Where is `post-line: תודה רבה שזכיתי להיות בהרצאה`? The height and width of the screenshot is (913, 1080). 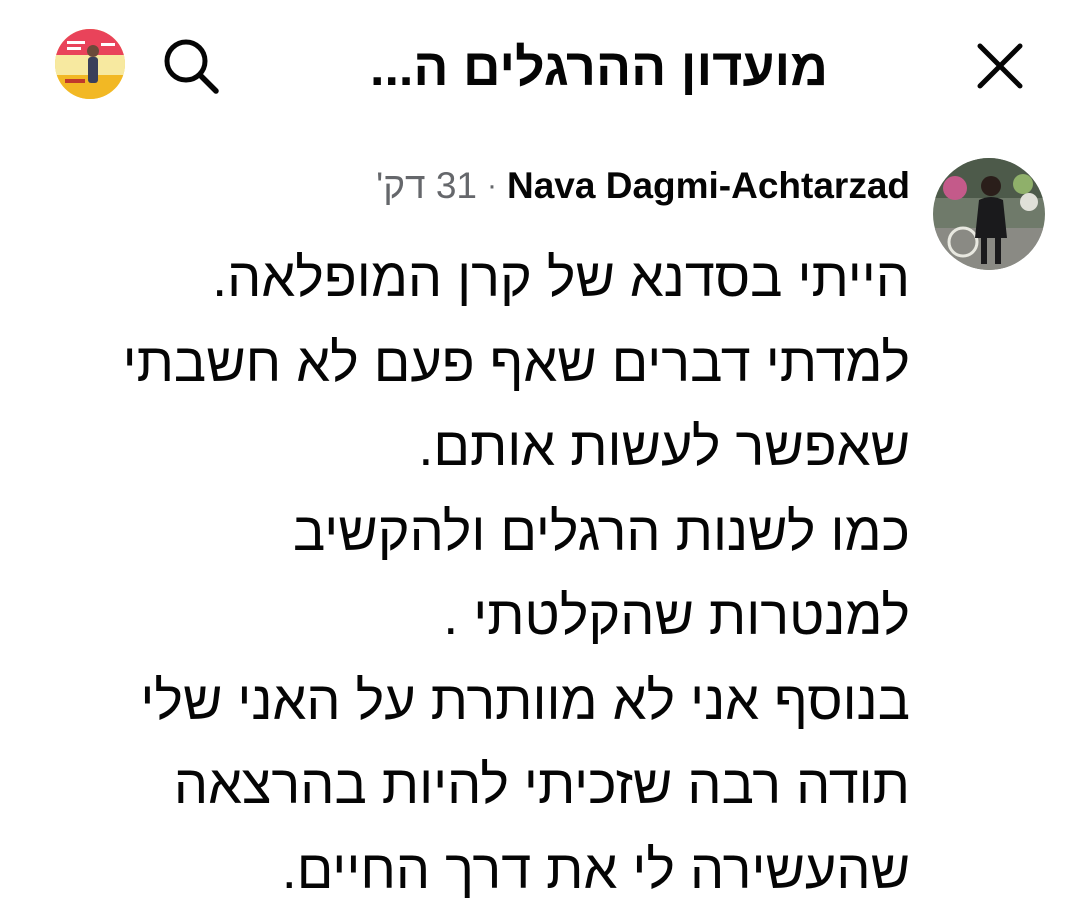
post-line: תודה רבה שזכיתי להיות בהרצאה is located at coordinates (541, 785).